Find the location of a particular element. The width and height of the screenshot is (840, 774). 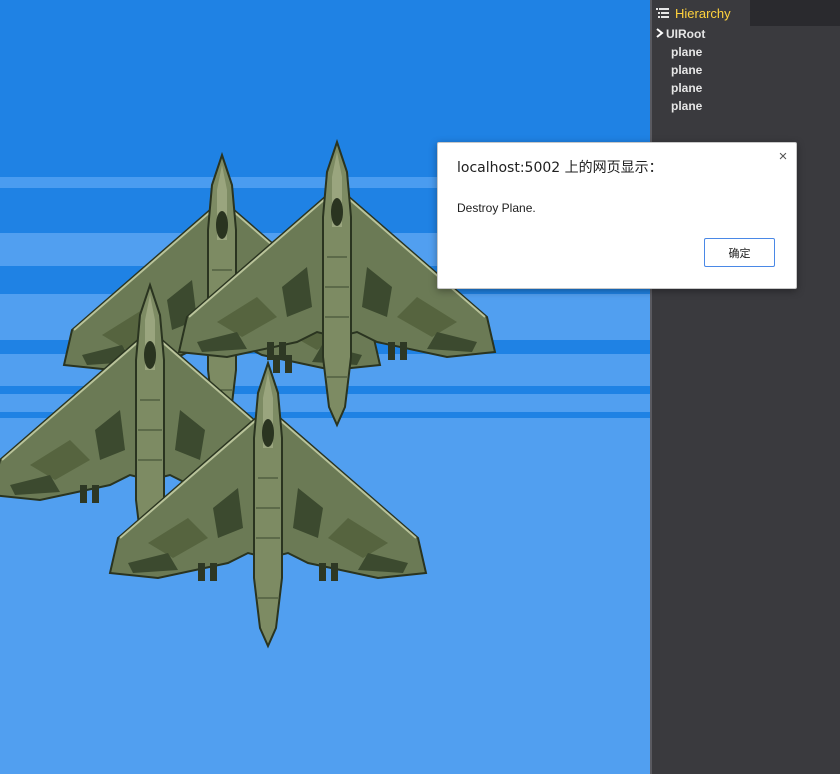

close-icon: × is located at coordinates (783, 157).